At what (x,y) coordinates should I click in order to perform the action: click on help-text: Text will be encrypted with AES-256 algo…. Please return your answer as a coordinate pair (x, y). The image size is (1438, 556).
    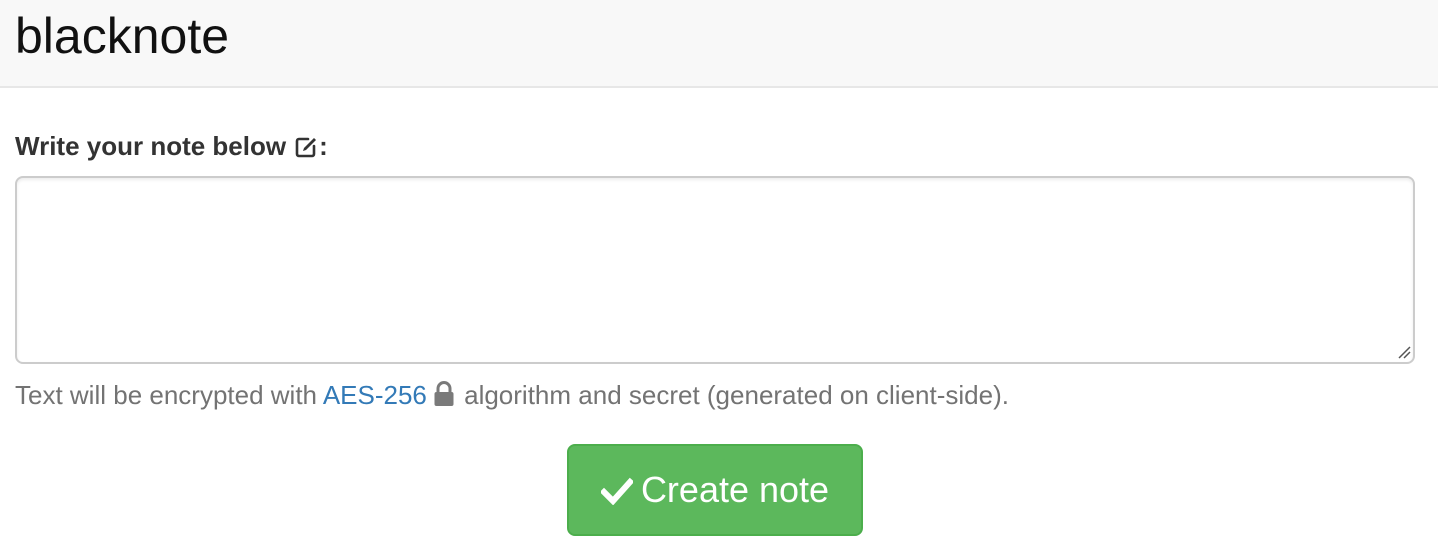
    Looking at the image, I should click on (512, 395).